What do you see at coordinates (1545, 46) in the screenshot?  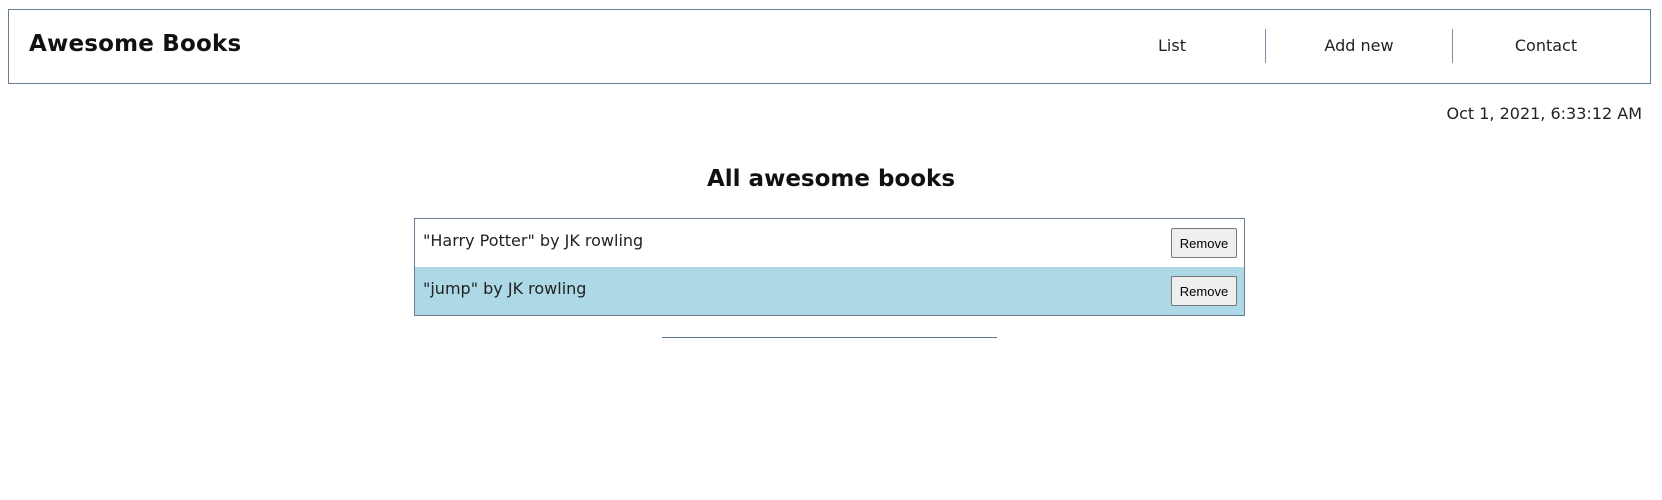 I see `nav-contact-link: Contact` at bounding box center [1545, 46].